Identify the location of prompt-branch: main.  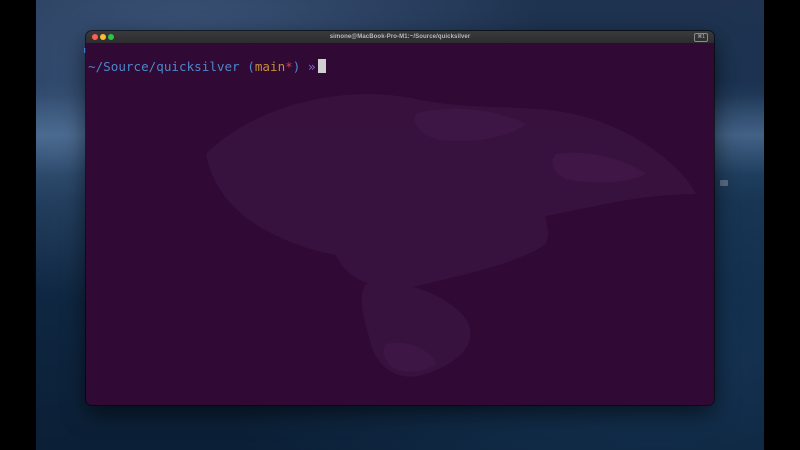
(270, 66).